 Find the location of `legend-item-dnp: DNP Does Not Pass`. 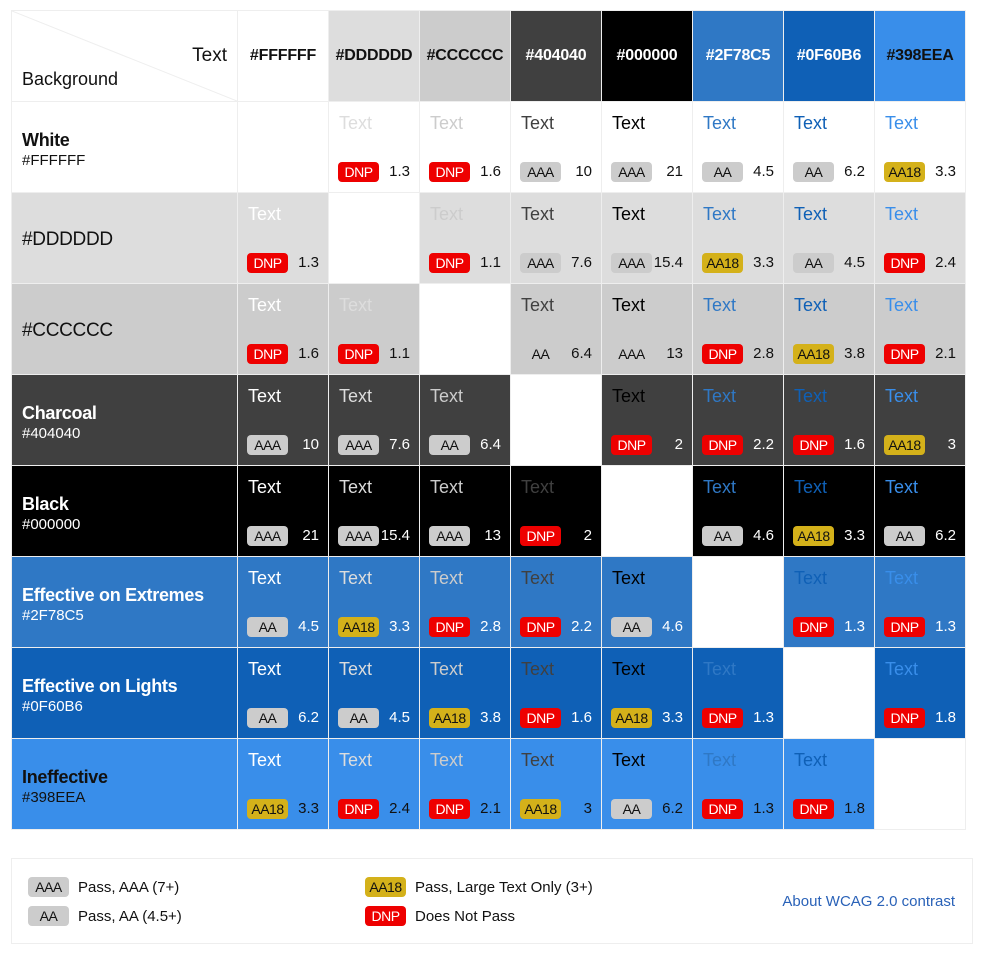

legend-item-dnp: DNP Does Not Pass is located at coordinates (440, 916).